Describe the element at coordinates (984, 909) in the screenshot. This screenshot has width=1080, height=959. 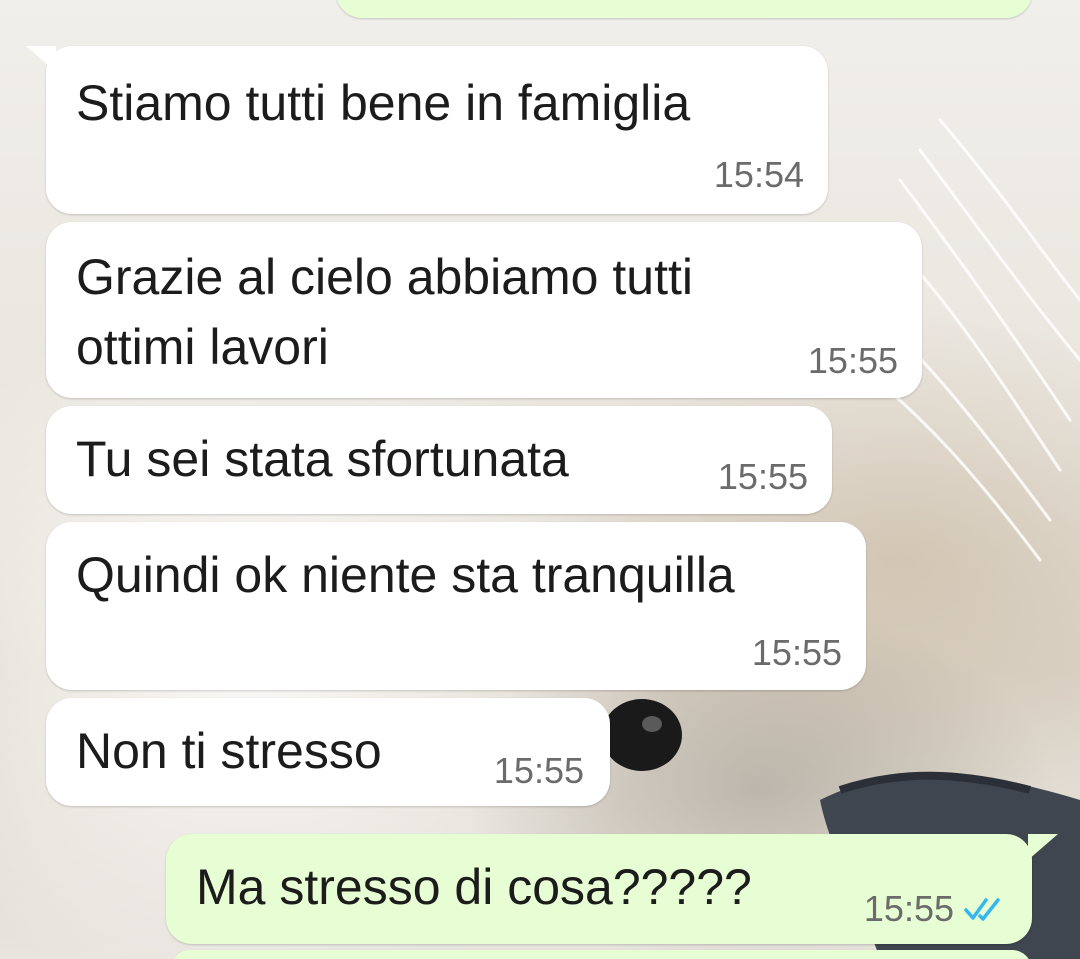
I see `double-check-icon` at that location.